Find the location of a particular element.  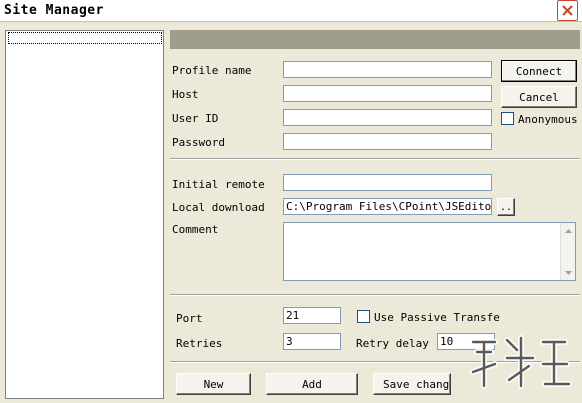

user-id-label: User ID is located at coordinates (195, 118).